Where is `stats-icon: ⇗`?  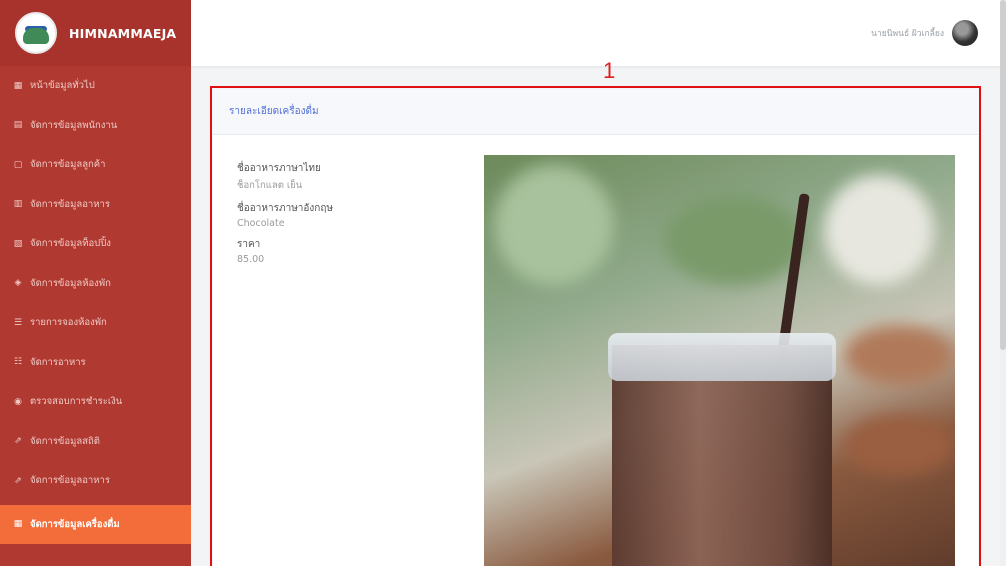 stats-icon: ⇗ is located at coordinates (18, 480).